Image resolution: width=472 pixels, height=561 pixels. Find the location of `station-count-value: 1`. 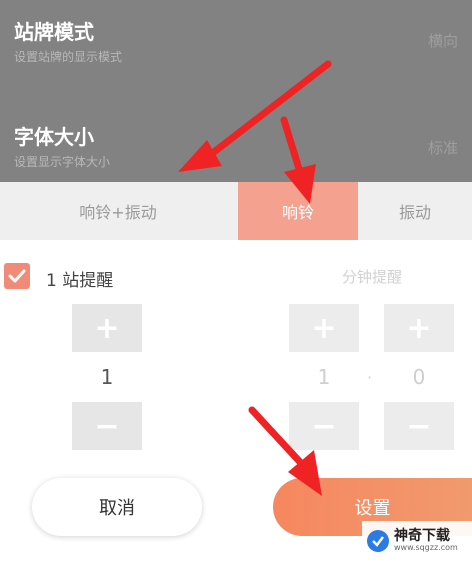

station-count-value: 1 is located at coordinates (107, 377).